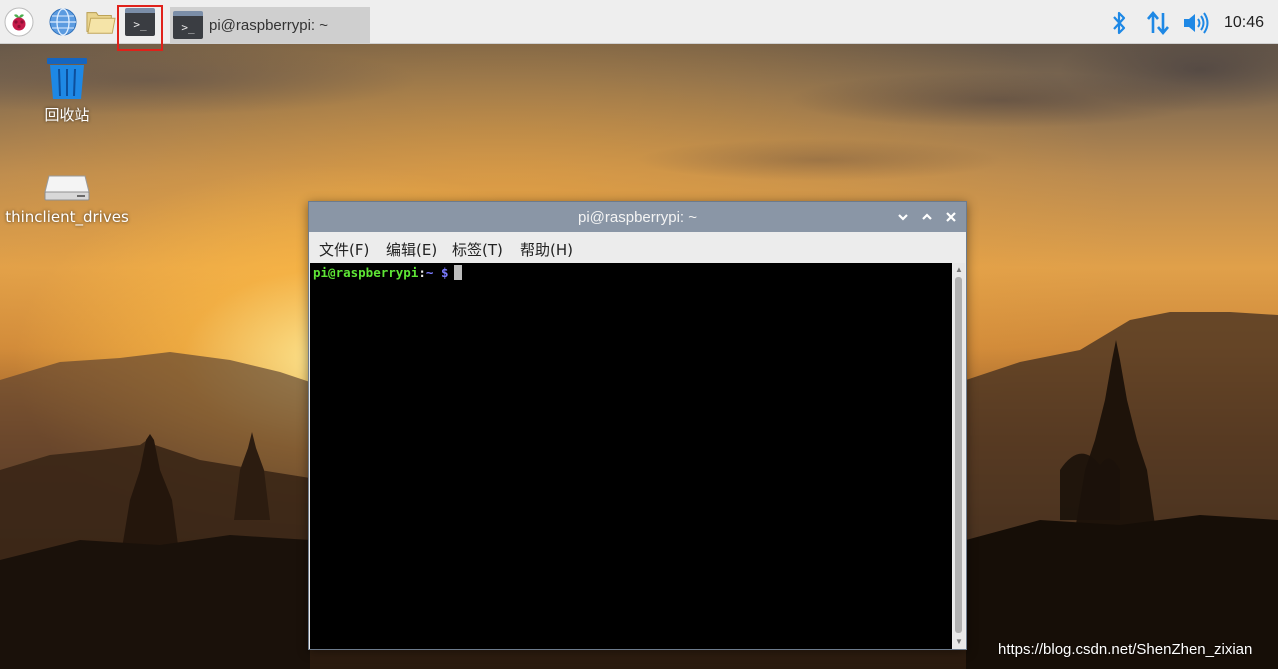  Describe the element at coordinates (67, 78) in the screenshot. I see `trash-icon` at that location.